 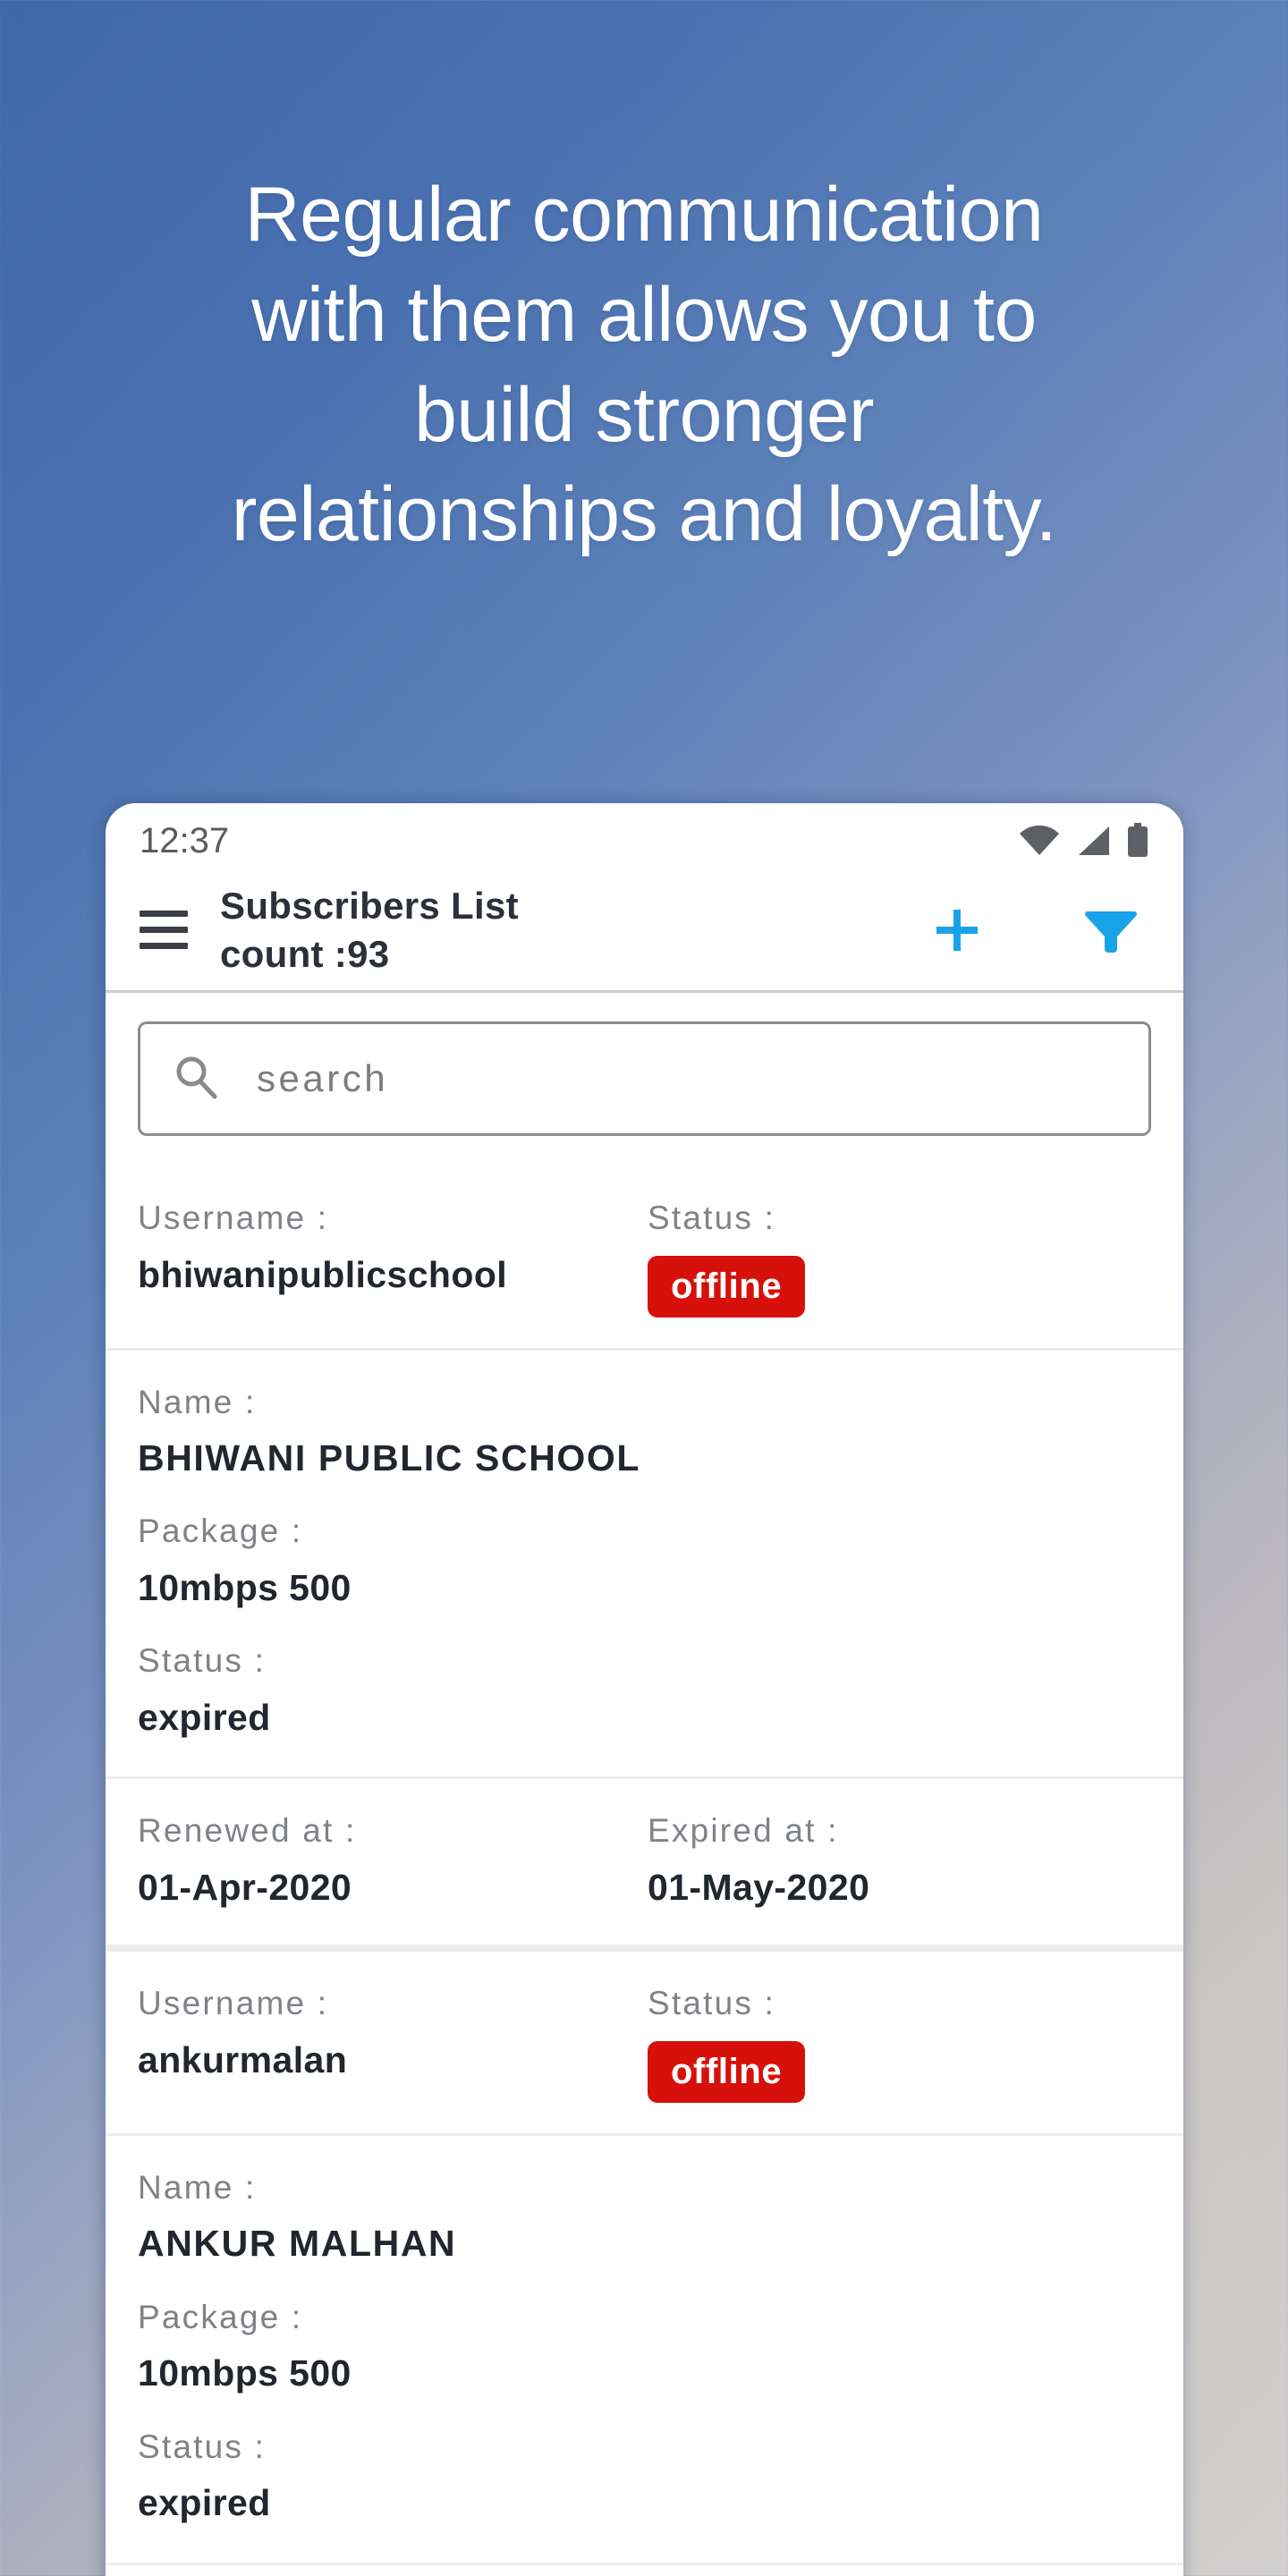 I want to click on expired-at-label: Expired at :, so click(x=743, y=1831).